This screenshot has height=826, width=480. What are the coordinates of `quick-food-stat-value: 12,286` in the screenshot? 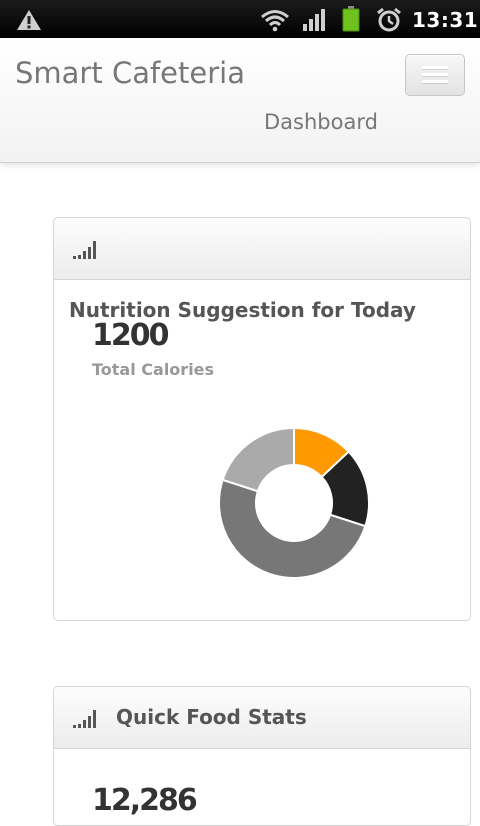 It's located at (145, 800).